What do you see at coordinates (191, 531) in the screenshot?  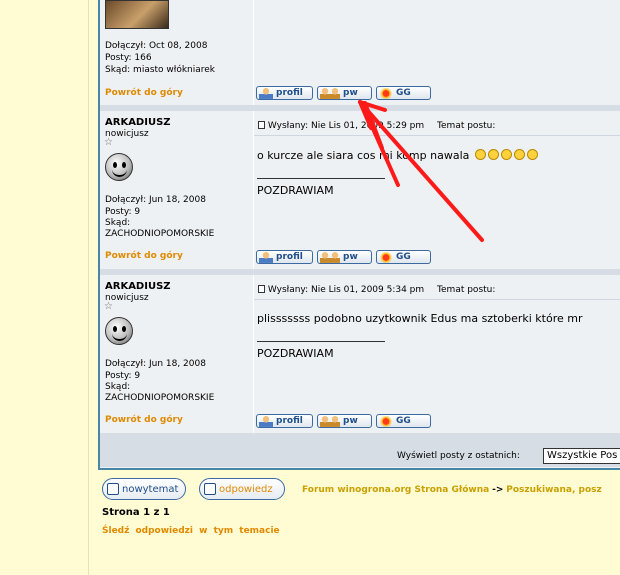 I see `watch-topic-link: Śledź odpowiedzi w tym temacie` at bounding box center [191, 531].